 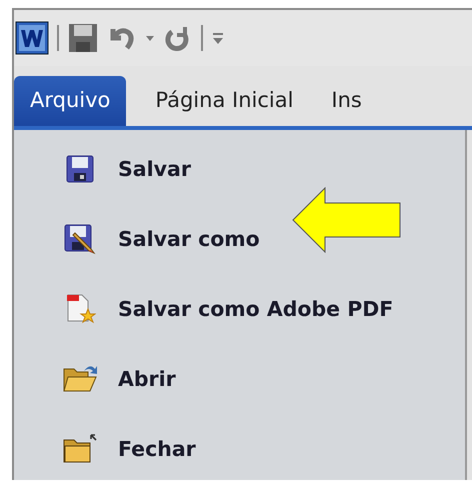 What do you see at coordinates (150, 38) in the screenshot?
I see `dropdown-icon` at bounding box center [150, 38].